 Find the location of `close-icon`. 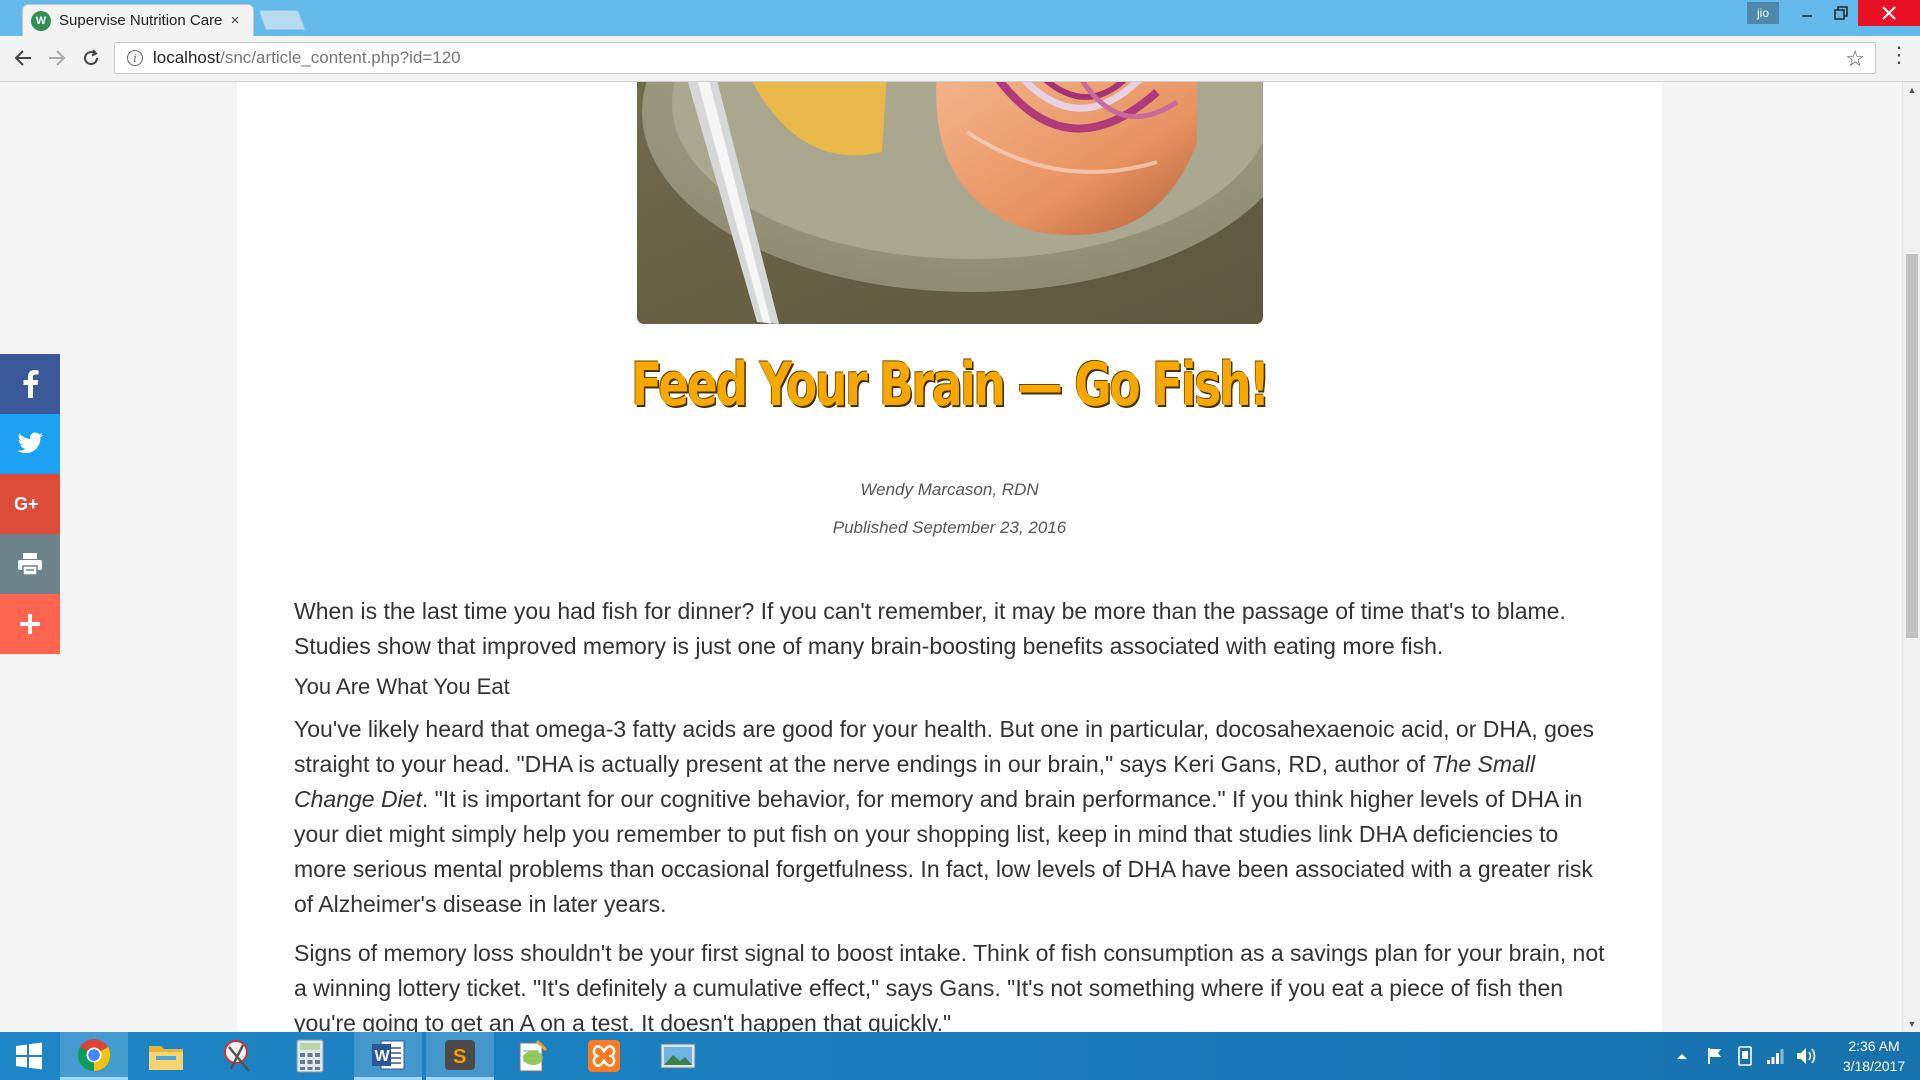

close-icon is located at coordinates (1889, 13).